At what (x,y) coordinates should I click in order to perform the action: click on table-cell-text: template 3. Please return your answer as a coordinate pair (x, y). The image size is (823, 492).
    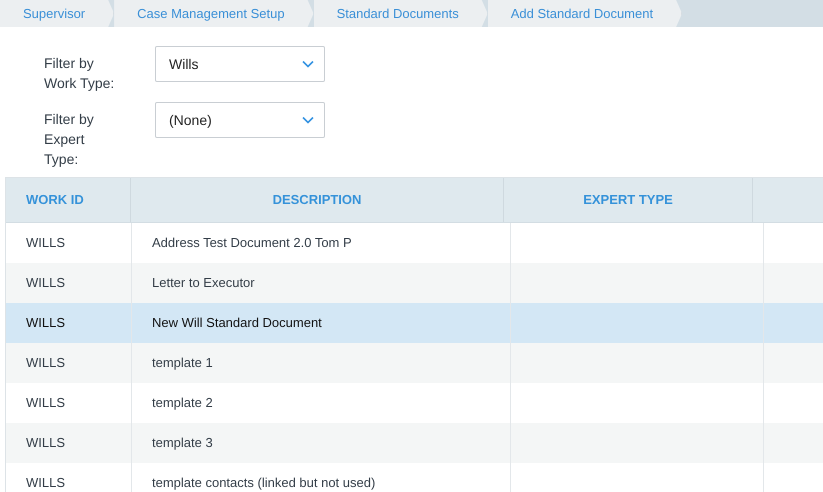
    Looking at the image, I should click on (182, 443).